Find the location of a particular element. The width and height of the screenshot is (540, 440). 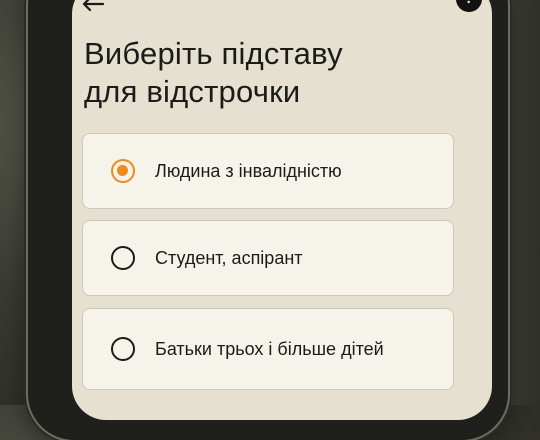

option-label: Студент, аспірант is located at coordinates (229, 258).